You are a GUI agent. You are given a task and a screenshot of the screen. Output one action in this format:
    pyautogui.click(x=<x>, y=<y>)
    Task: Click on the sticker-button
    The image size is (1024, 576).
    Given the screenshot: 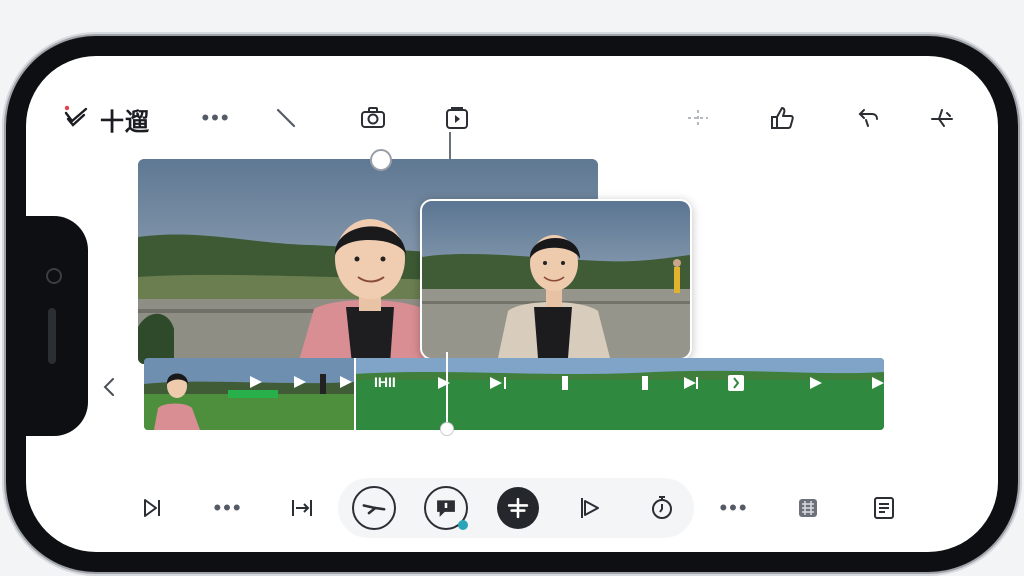 What is the action you would take?
    pyautogui.click(x=808, y=508)
    